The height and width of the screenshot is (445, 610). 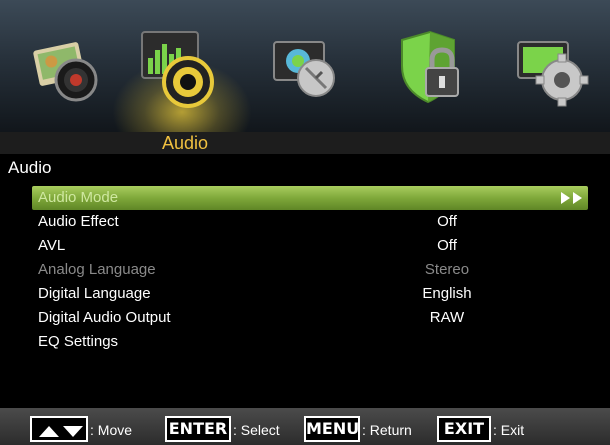 What do you see at coordinates (177, 69) in the screenshot?
I see `audio-speaker-icon` at bounding box center [177, 69].